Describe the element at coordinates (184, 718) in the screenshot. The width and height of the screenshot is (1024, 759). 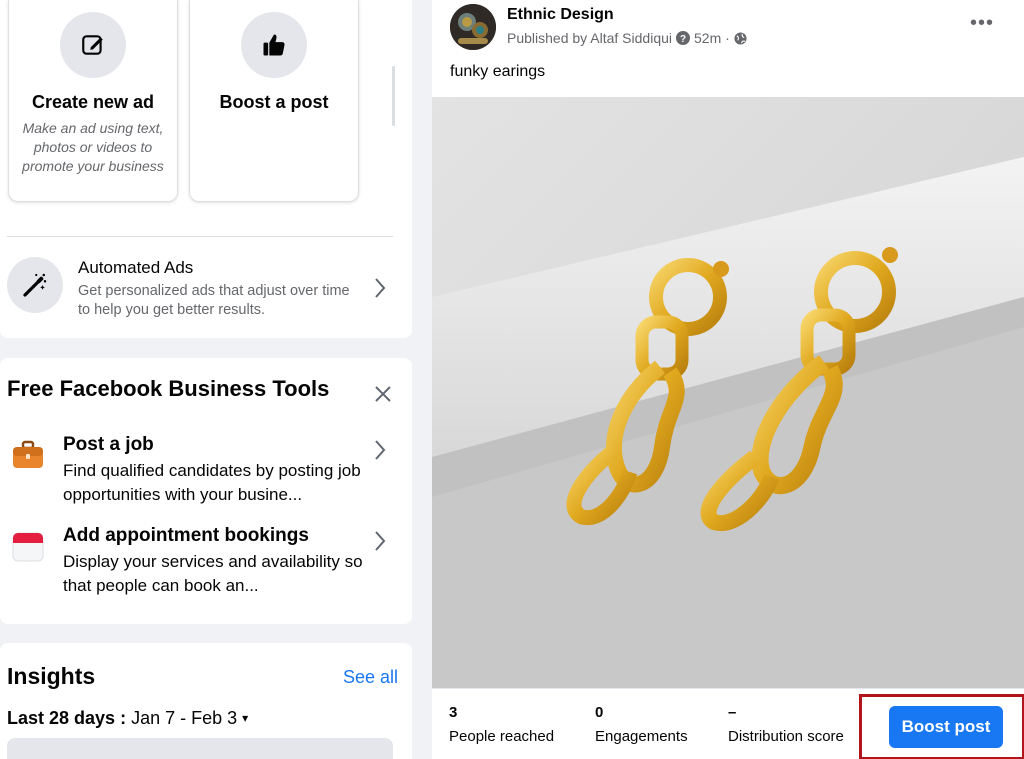
I see `date-range-value: Jan 7 - Feb 3` at that location.